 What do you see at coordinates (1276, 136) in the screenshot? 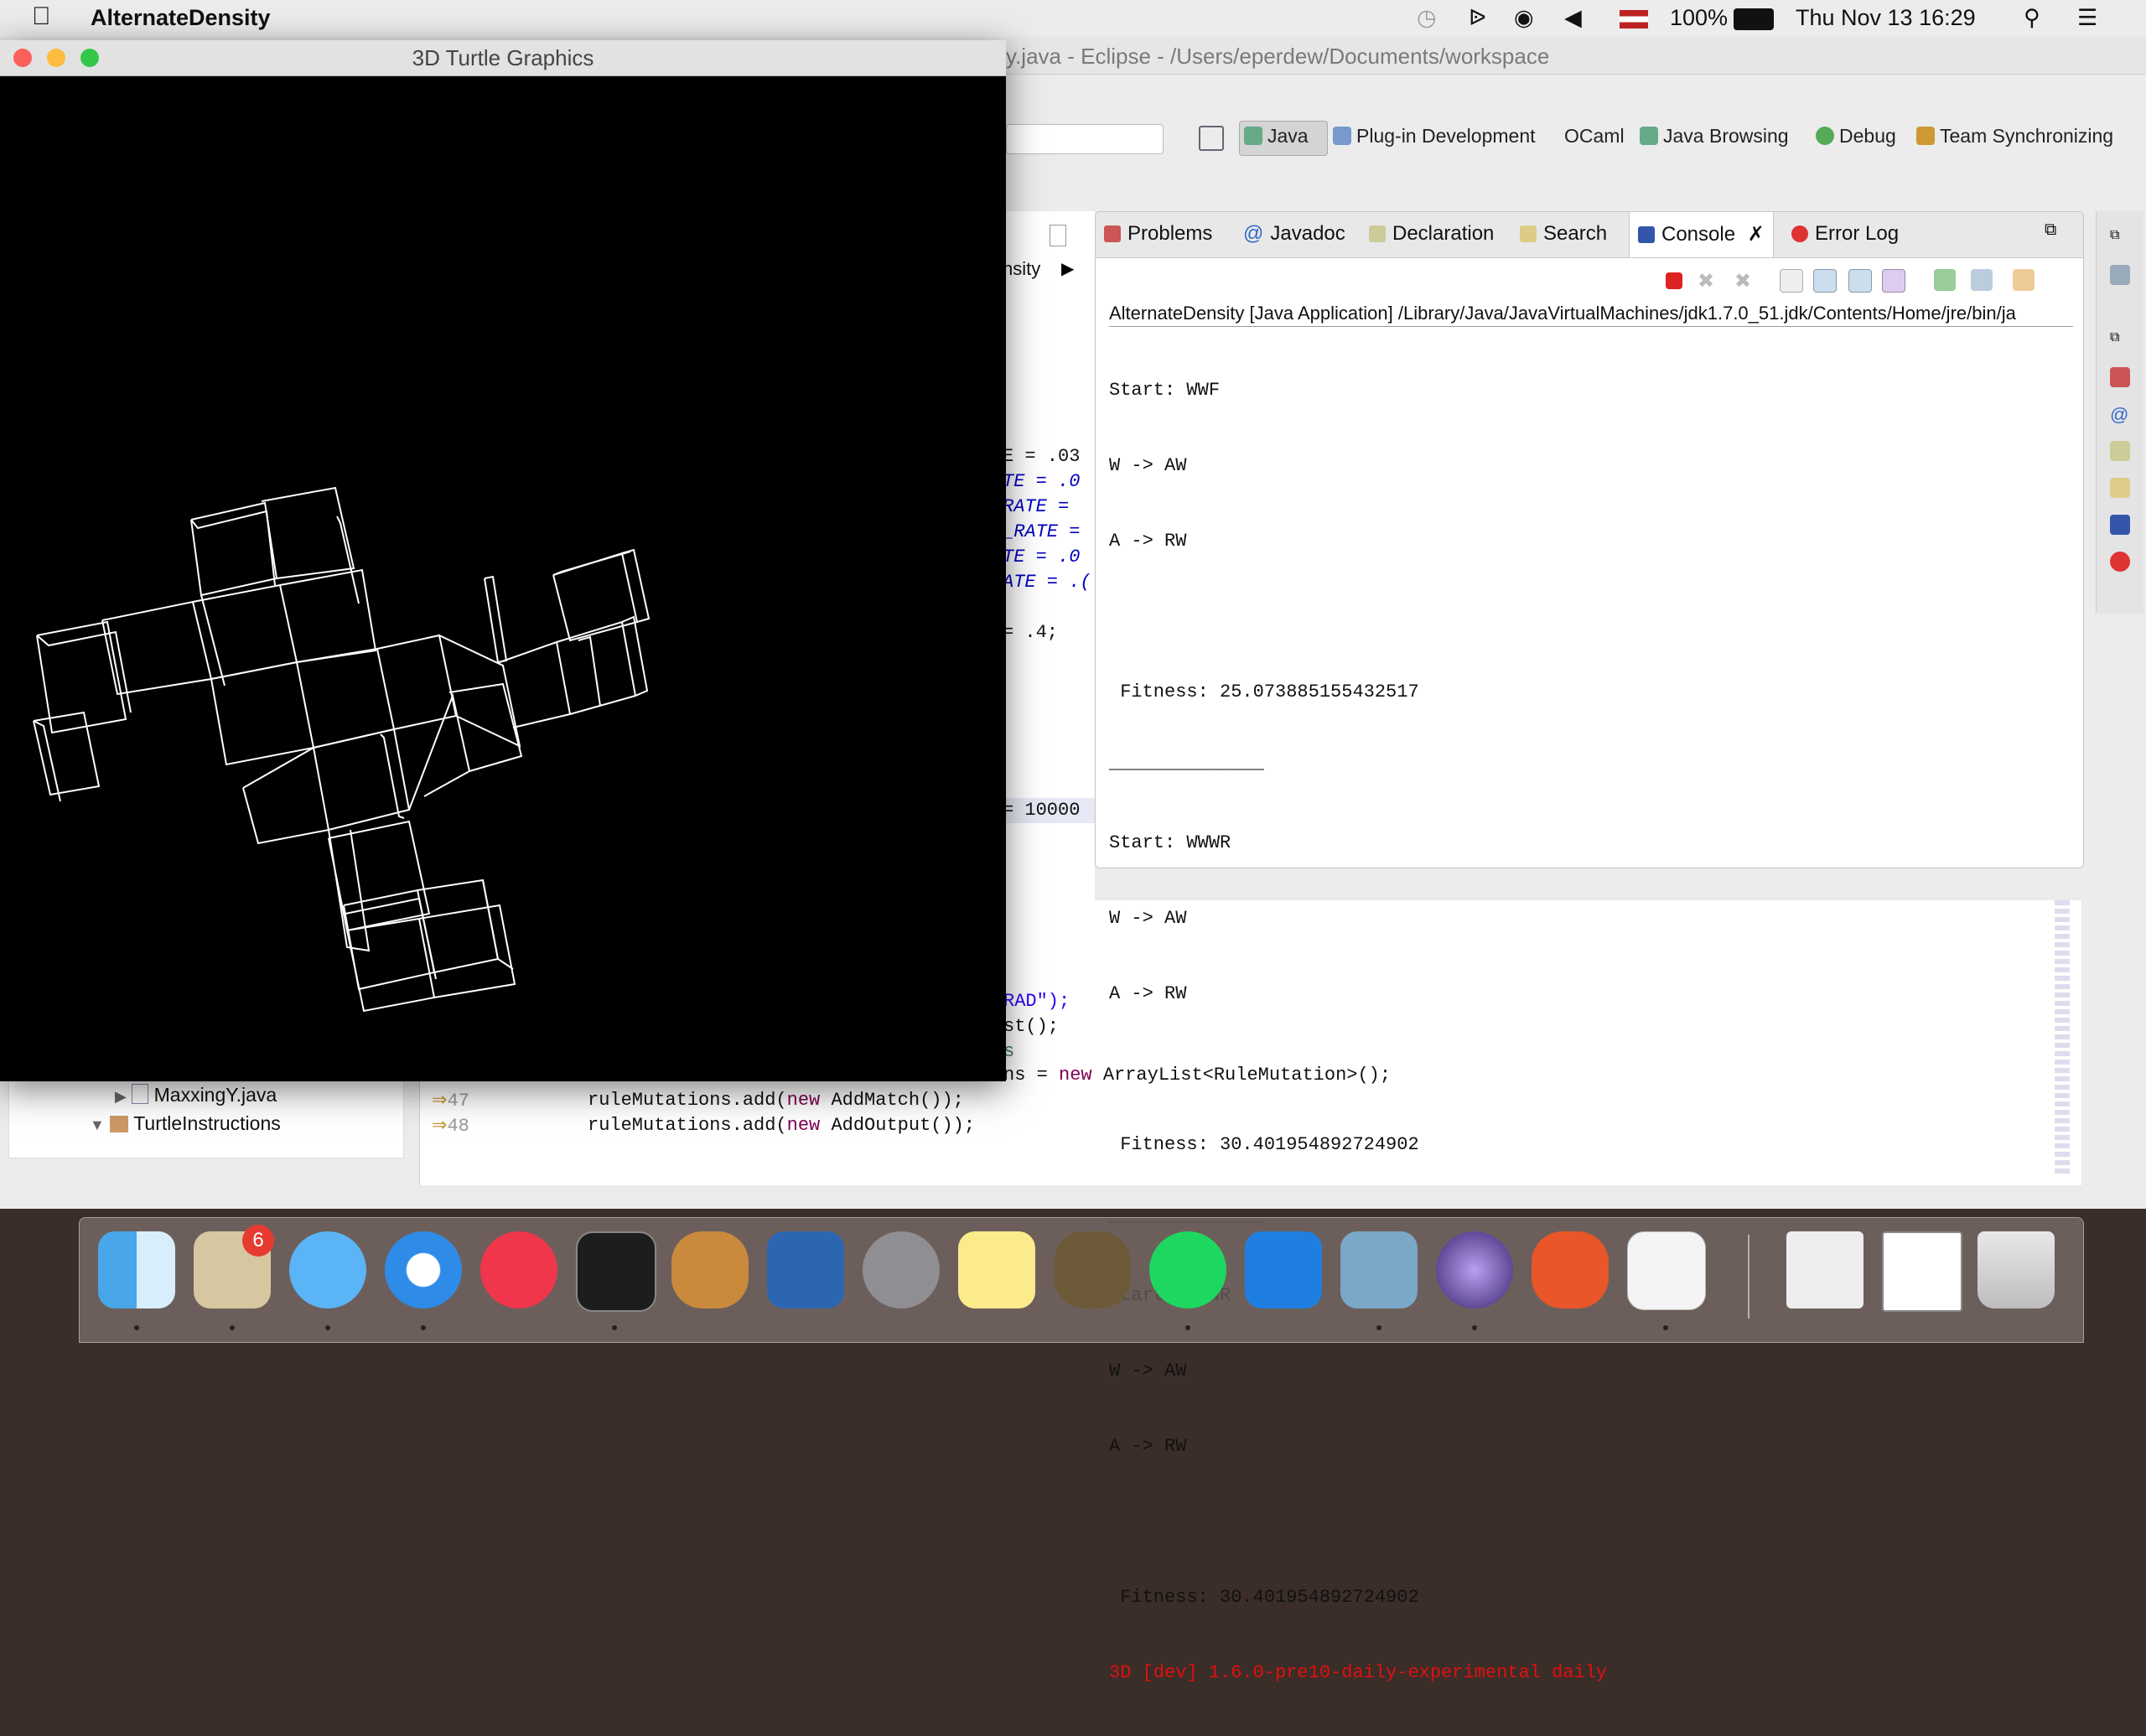
I see `perspective-java: Java` at bounding box center [1276, 136].